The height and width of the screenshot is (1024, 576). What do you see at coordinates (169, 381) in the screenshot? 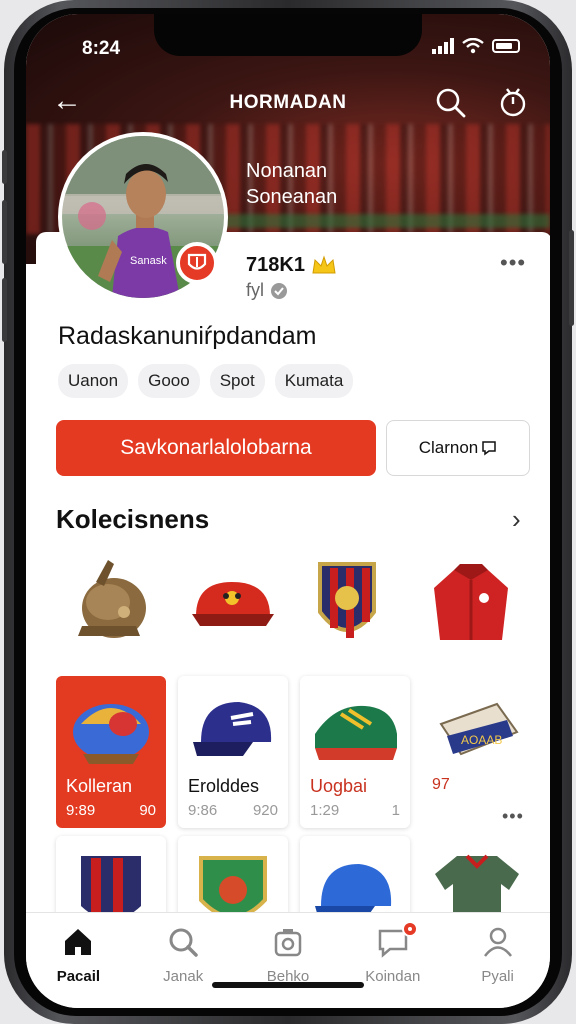
I see `chip: Gooo` at bounding box center [169, 381].